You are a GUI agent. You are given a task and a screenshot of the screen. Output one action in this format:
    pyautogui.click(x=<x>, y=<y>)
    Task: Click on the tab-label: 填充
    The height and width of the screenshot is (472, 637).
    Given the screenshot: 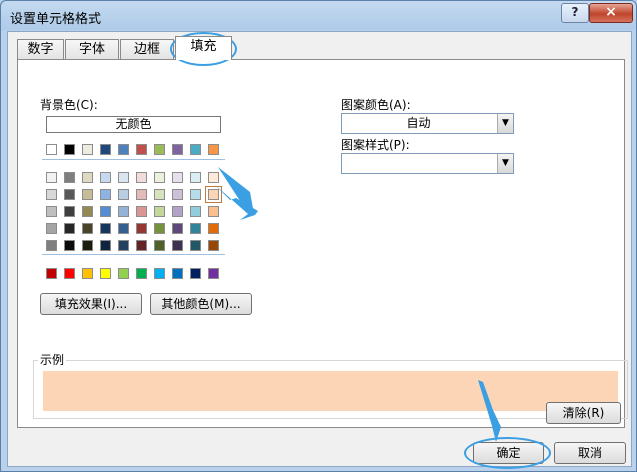 What is the action you would take?
    pyautogui.click(x=203, y=46)
    